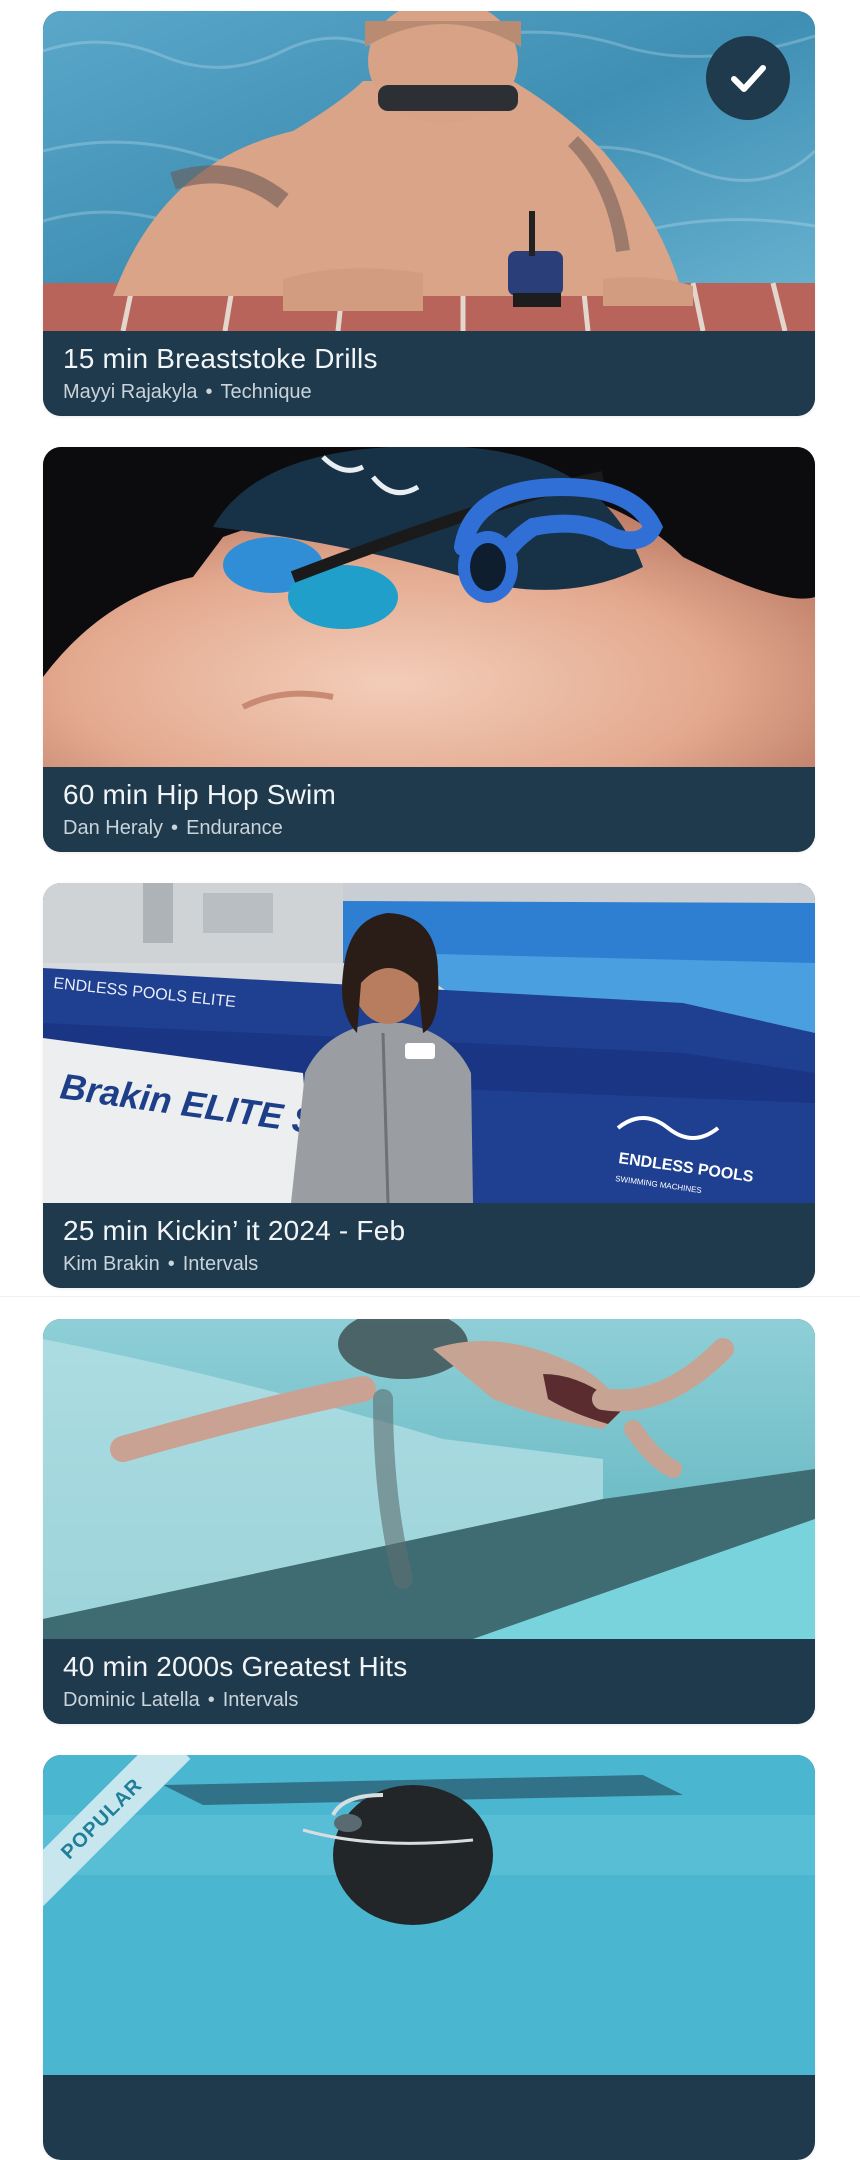 The height and width of the screenshot is (2160, 860). I want to click on completed-badge, so click(748, 78).